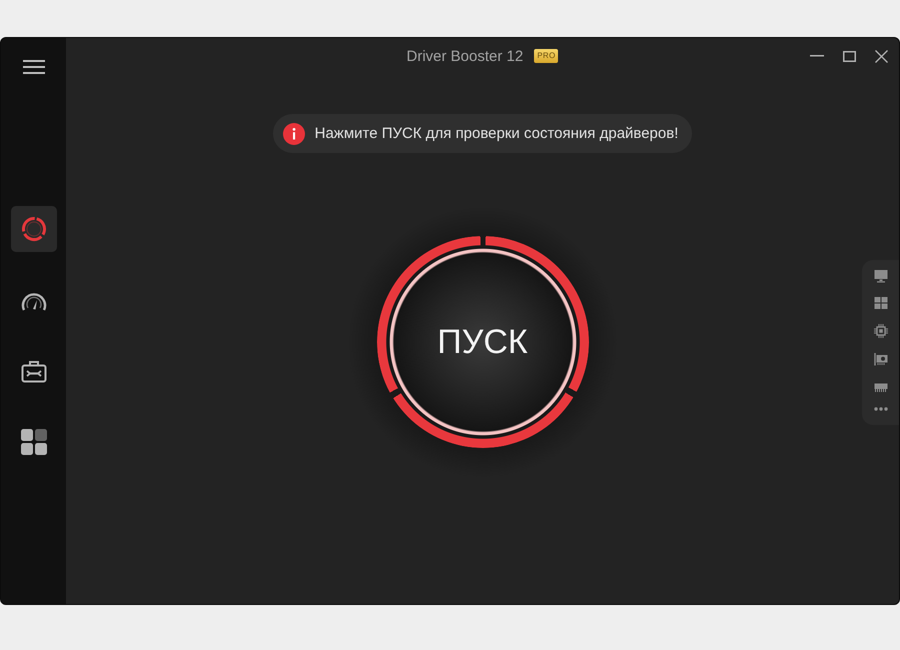 The image size is (900, 650). I want to click on monitor-icon, so click(881, 275).